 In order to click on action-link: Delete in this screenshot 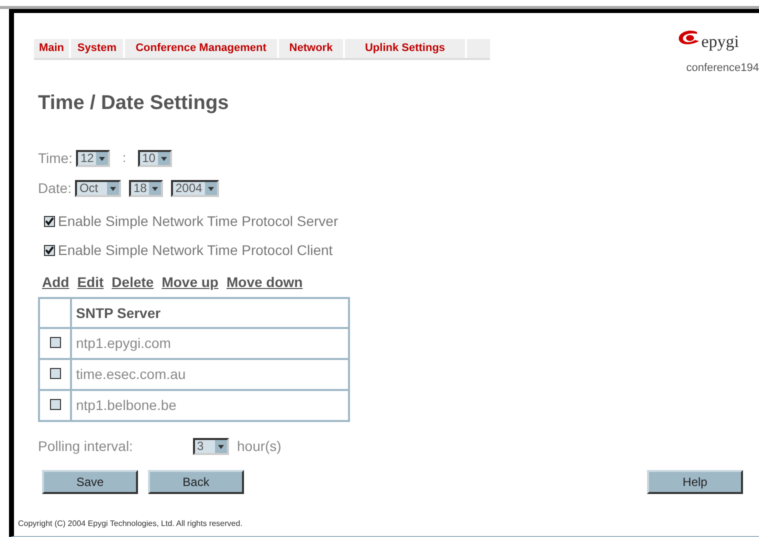, I will do `click(133, 282)`.